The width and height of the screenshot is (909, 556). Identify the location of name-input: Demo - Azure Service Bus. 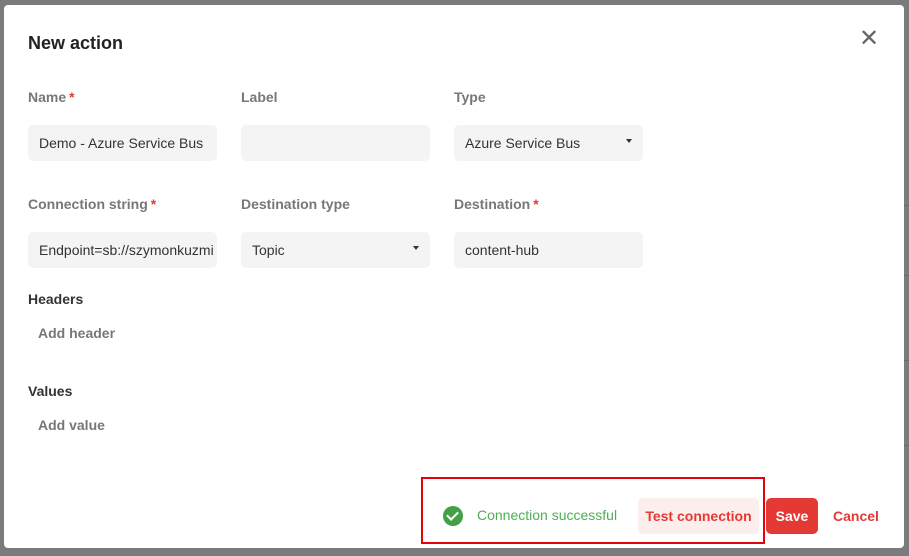
(122, 143).